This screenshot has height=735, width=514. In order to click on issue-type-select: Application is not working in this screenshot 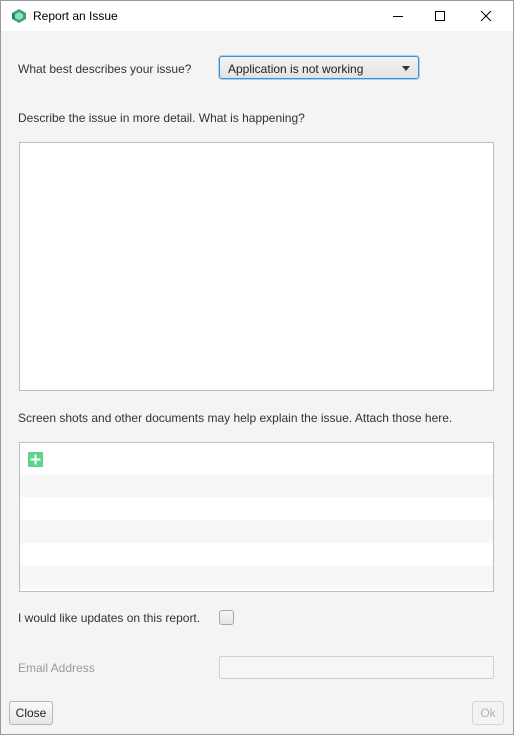, I will do `click(319, 67)`.